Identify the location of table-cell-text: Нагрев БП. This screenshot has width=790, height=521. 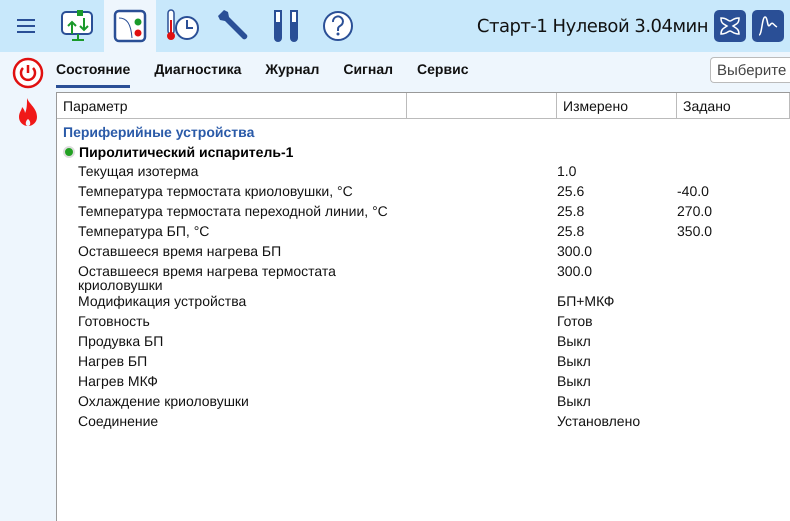
(112, 361).